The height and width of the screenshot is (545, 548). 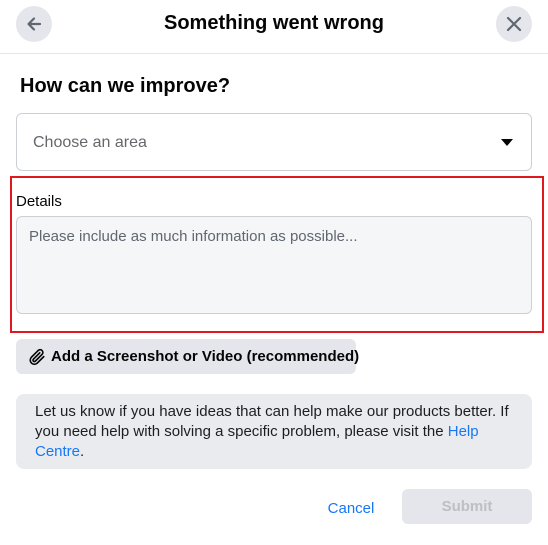 I want to click on paperclip-icon, so click(x=37, y=357).